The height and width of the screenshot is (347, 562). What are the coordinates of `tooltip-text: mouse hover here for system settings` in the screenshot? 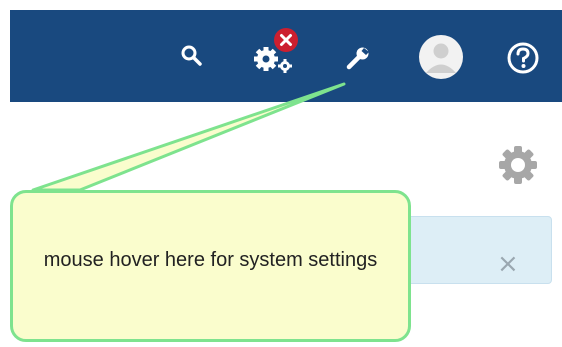 It's located at (210, 260).